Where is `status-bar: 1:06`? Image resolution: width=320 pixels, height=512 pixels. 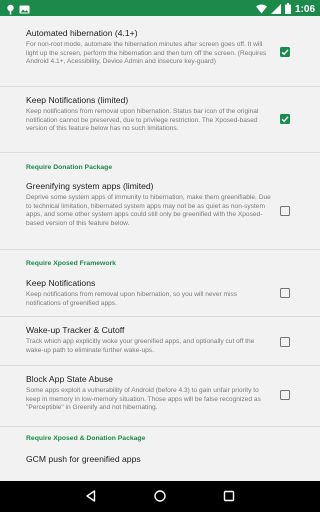 status-bar: 1:06 is located at coordinates (160, 8).